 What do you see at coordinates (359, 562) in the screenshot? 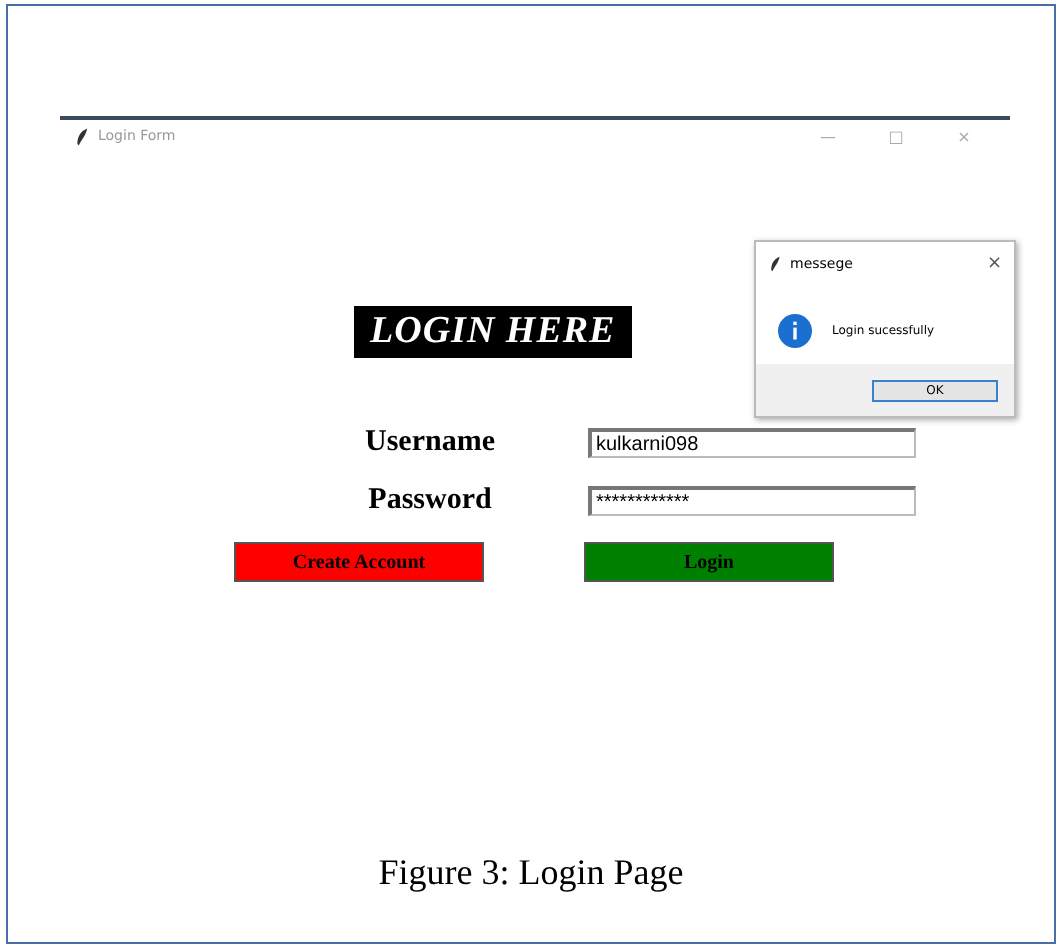
I see `action-button: Create Account` at bounding box center [359, 562].